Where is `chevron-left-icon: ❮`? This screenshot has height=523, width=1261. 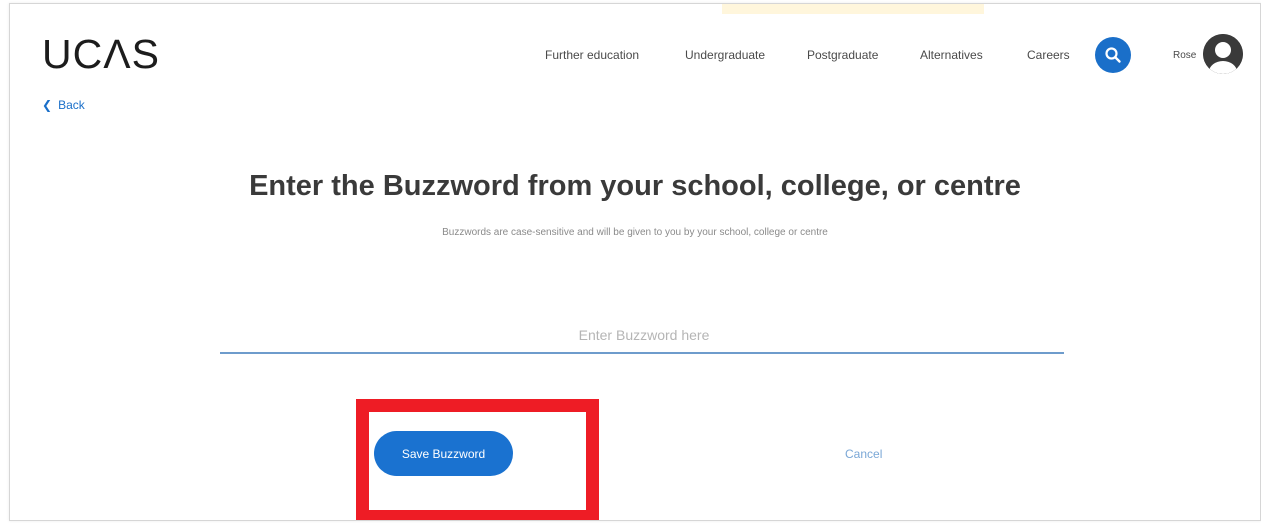 chevron-left-icon: ❮ is located at coordinates (47, 105).